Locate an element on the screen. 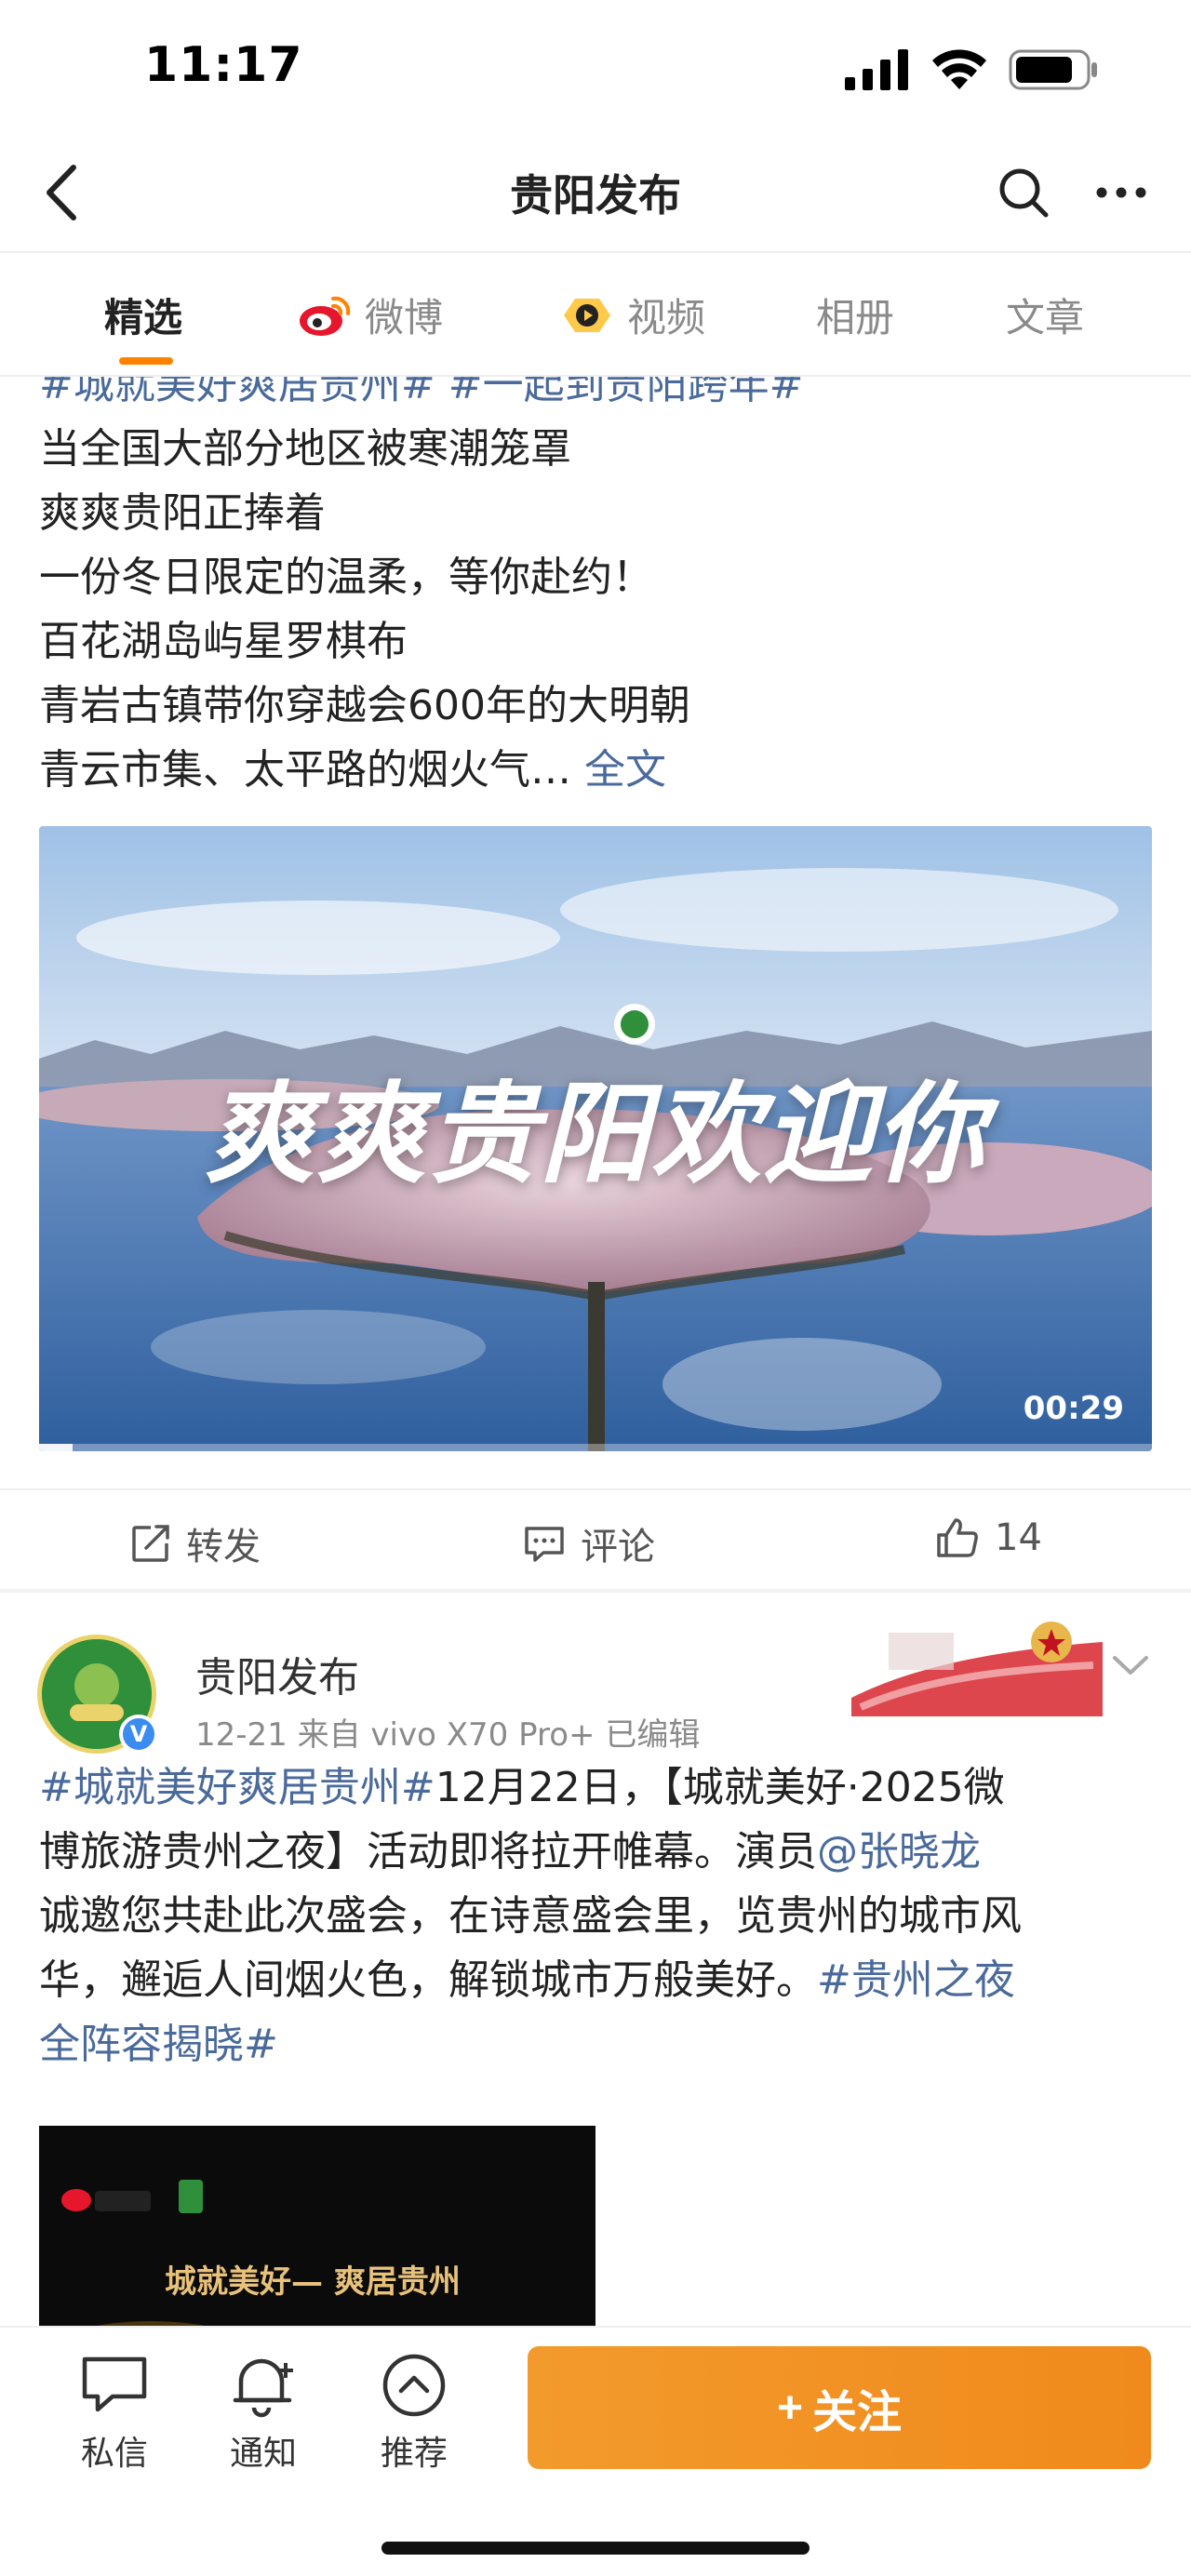 This screenshot has height=2576, width=1191. like-count: 14 is located at coordinates (1018, 1537).